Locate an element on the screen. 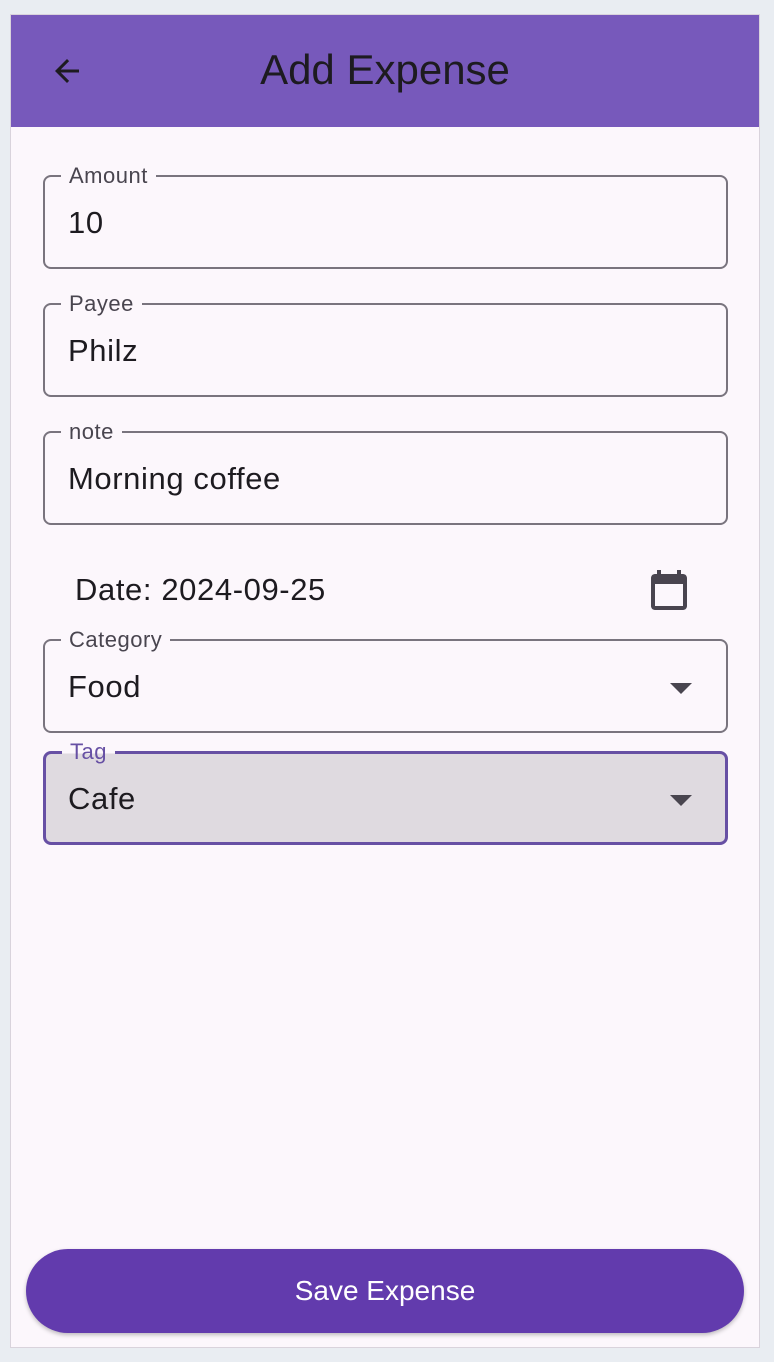 This screenshot has height=1362, width=774. category-value: Food is located at coordinates (105, 686).